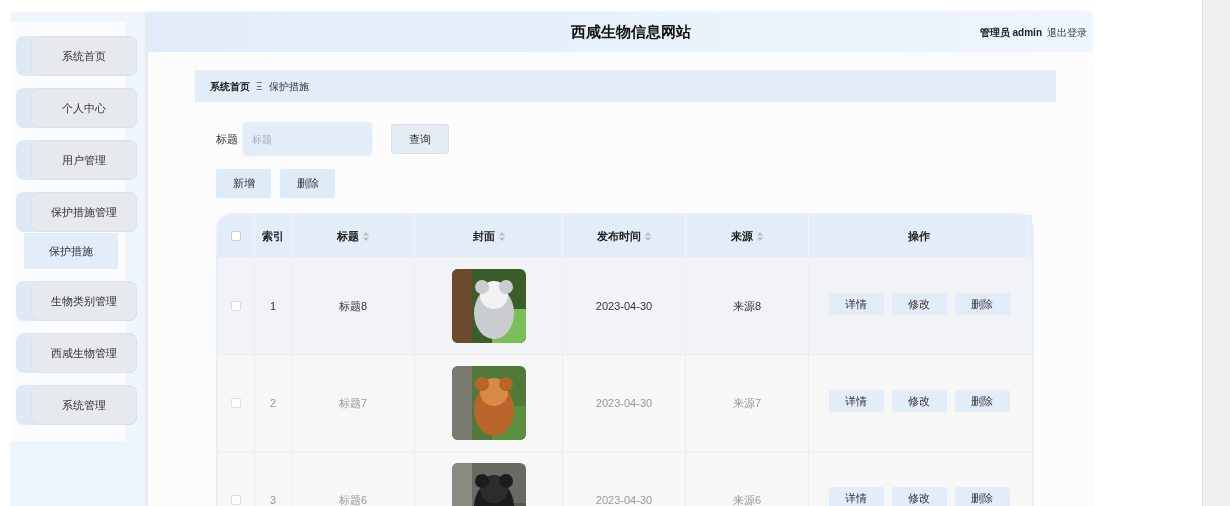  What do you see at coordinates (631, 31) in the screenshot?
I see `site-title: 西咸生物信息网站` at bounding box center [631, 31].